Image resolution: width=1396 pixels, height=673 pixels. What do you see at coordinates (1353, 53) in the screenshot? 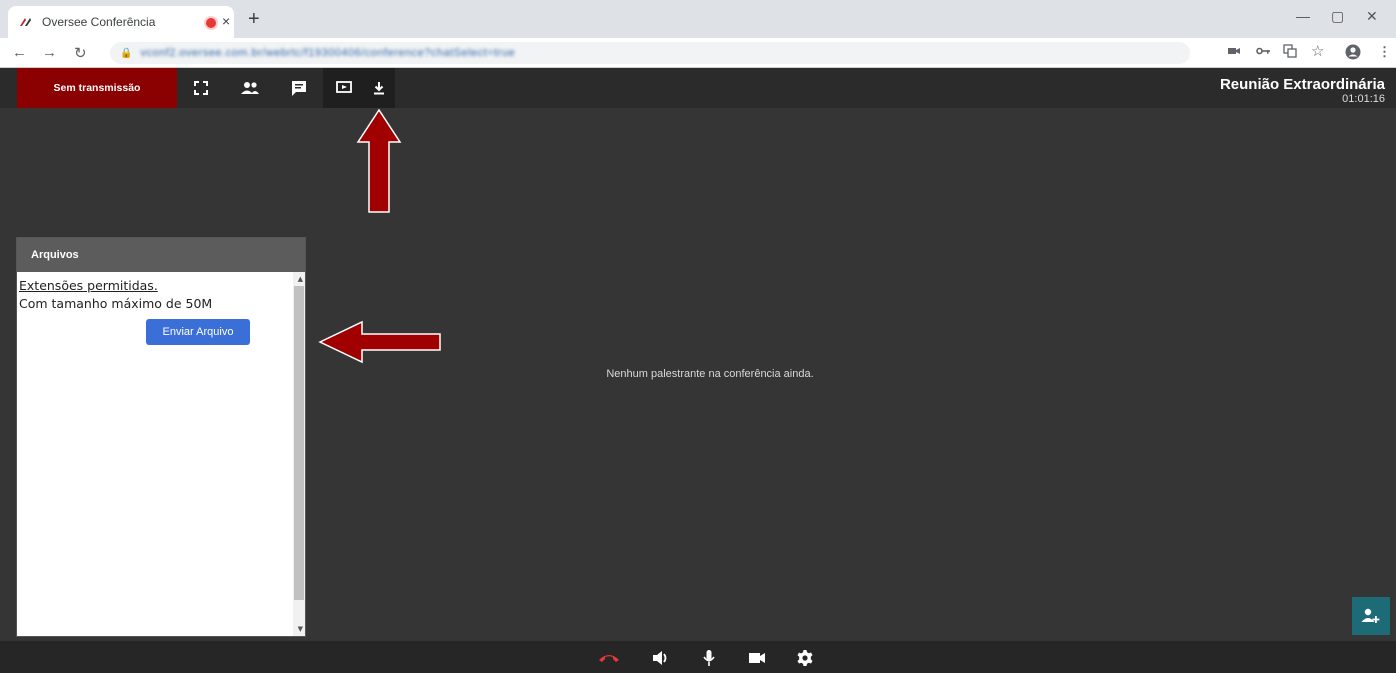
I see `profile-icon` at bounding box center [1353, 53].